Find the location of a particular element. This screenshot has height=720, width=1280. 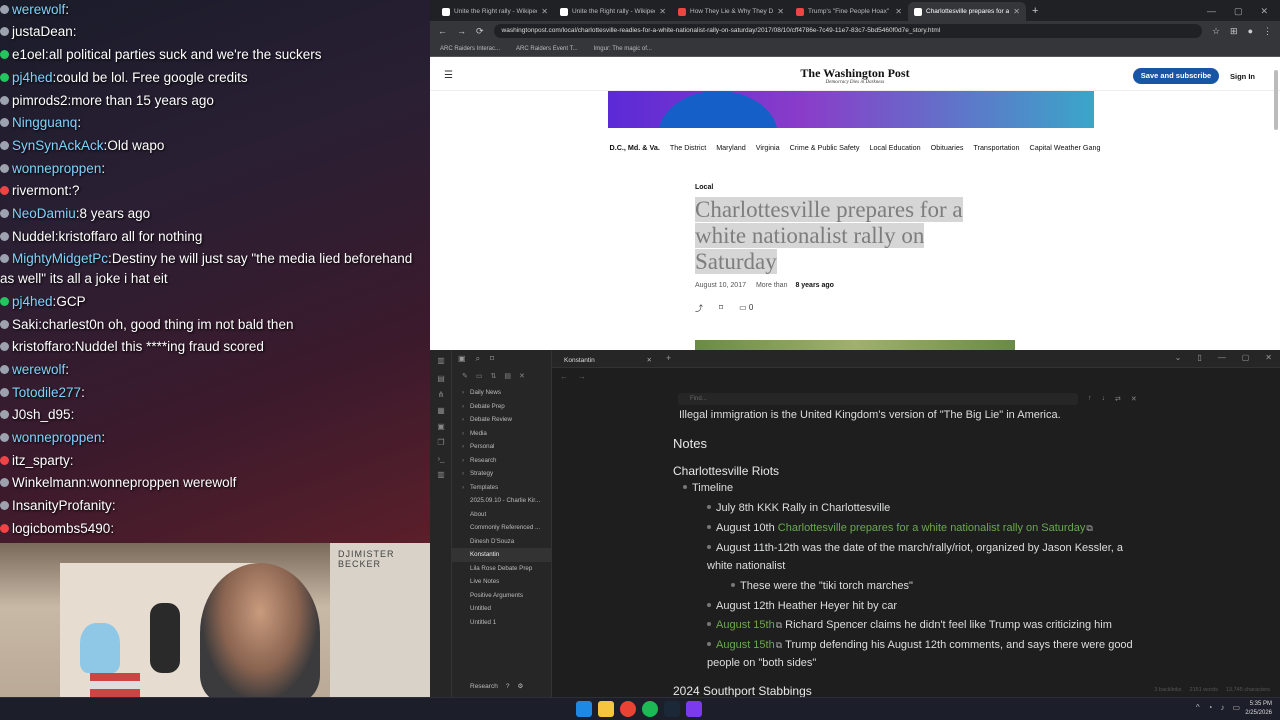

ad-banner is located at coordinates (851, 109).